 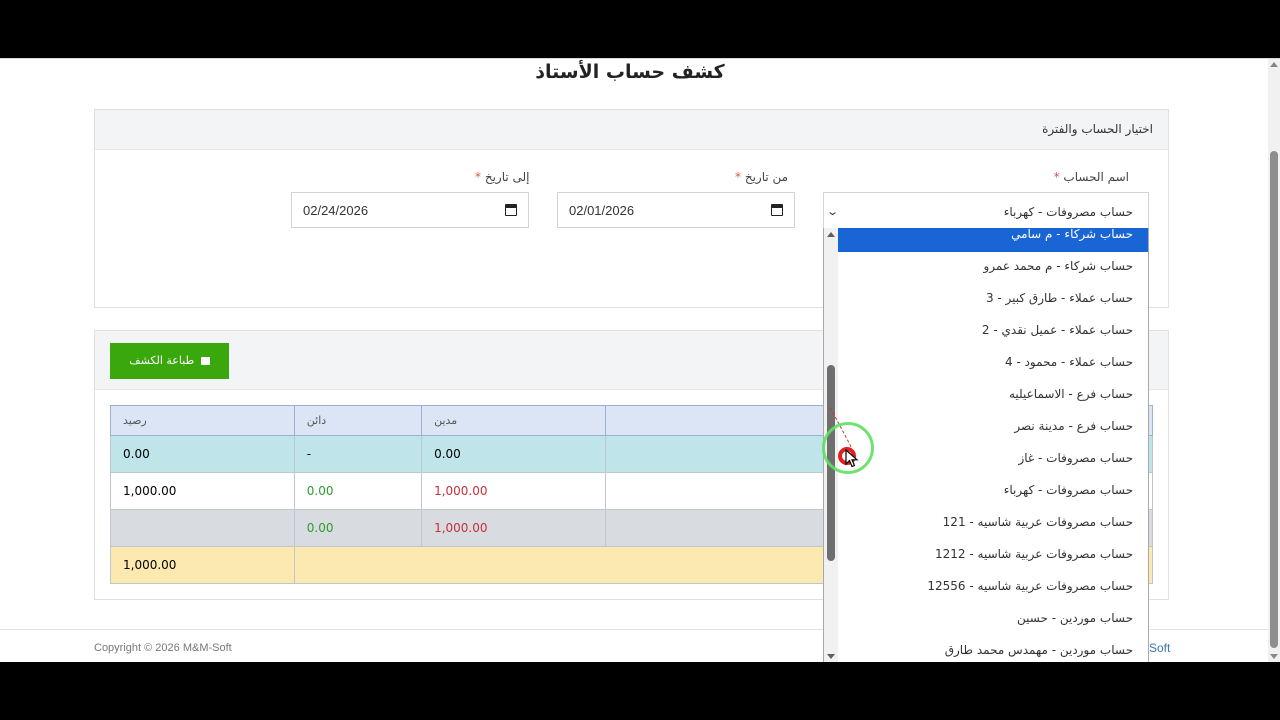 What do you see at coordinates (358, 491) in the screenshot?
I see `row-credit: 0.00` at bounding box center [358, 491].